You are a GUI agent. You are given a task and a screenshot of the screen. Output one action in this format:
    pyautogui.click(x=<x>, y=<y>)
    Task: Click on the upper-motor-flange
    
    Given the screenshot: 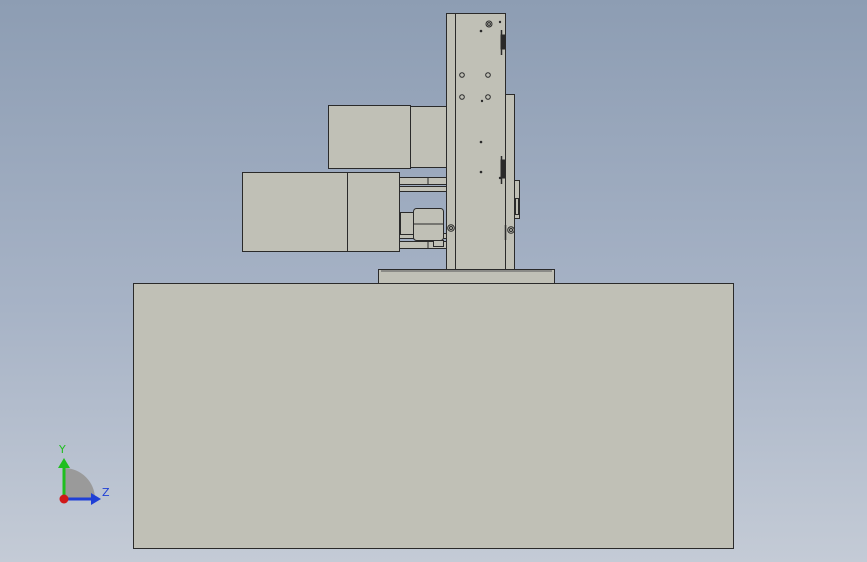 What is the action you would take?
    pyautogui.click(x=429, y=137)
    